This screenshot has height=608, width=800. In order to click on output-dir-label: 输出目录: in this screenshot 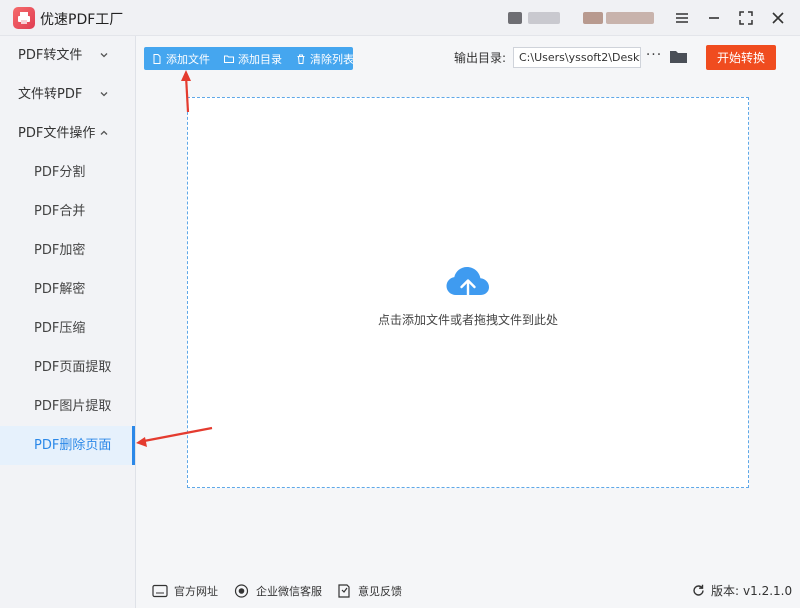, I will do `click(480, 58)`.